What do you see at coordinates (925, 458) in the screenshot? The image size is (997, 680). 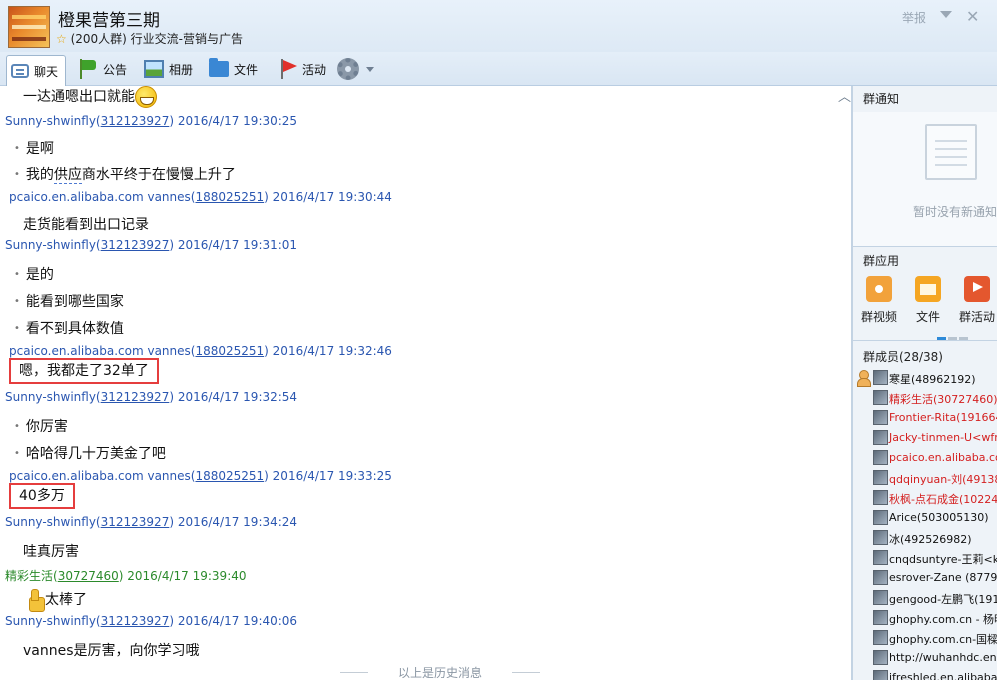 I see `member-item: pcaico.en.alibaba.com` at bounding box center [925, 458].